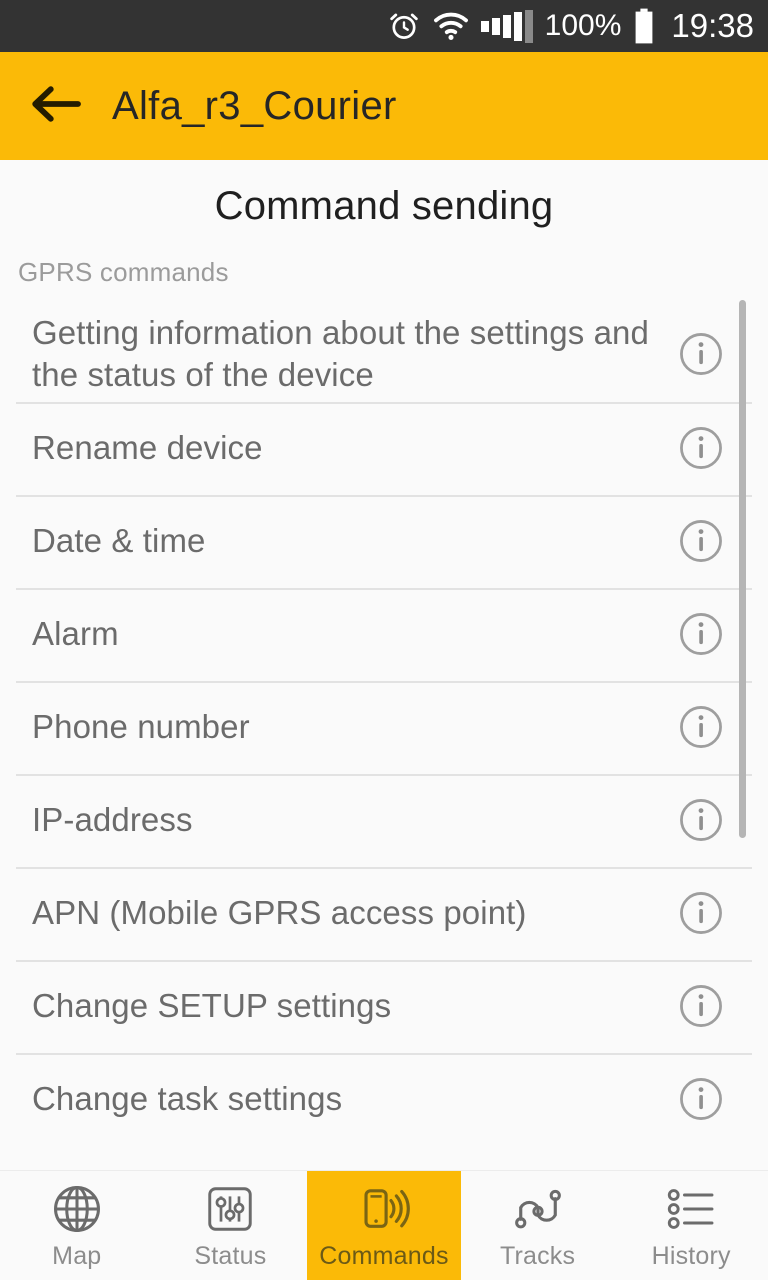 The image size is (768, 1280). What do you see at coordinates (384, 1209) in the screenshot?
I see `phone-signal-icon` at bounding box center [384, 1209].